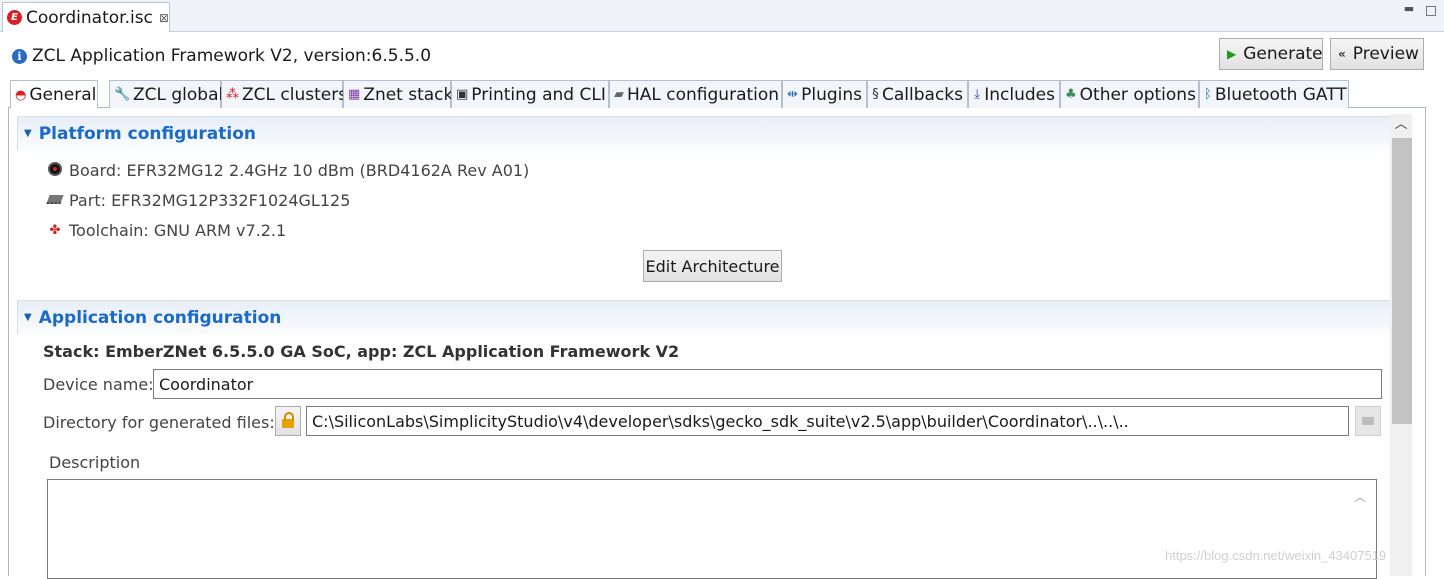 The width and height of the screenshot is (1444, 579). I want to click on play-icon: ▶, so click(1232, 54).